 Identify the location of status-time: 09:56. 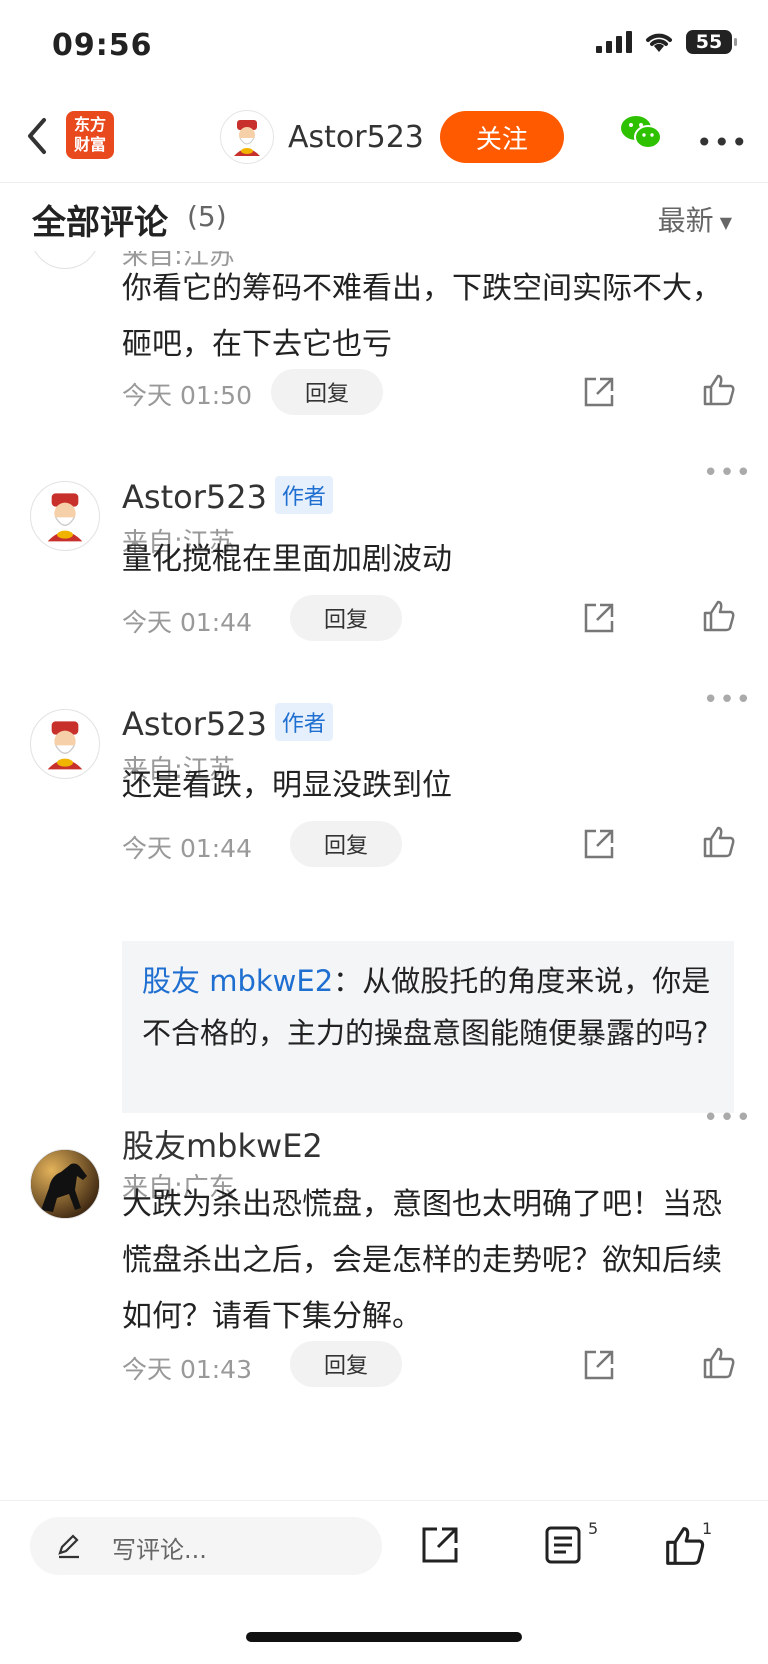
(102, 45).